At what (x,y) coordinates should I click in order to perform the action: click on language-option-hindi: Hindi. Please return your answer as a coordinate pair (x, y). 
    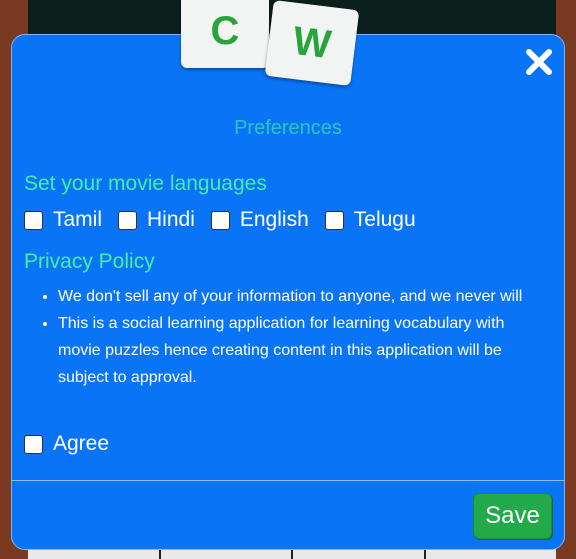
    Looking at the image, I should click on (156, 220).